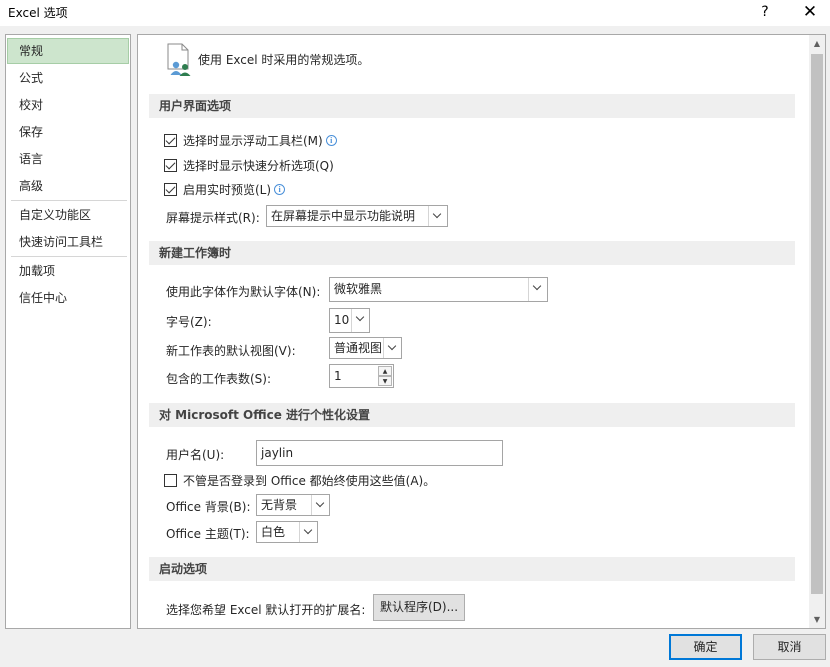 The height and width of the screenshot is (667, 830). What do you see at coordinates (68, 298) in the screenshot?
I see `sidebar-item-trust-center: 信任中心` at bounding box center [68, 298].